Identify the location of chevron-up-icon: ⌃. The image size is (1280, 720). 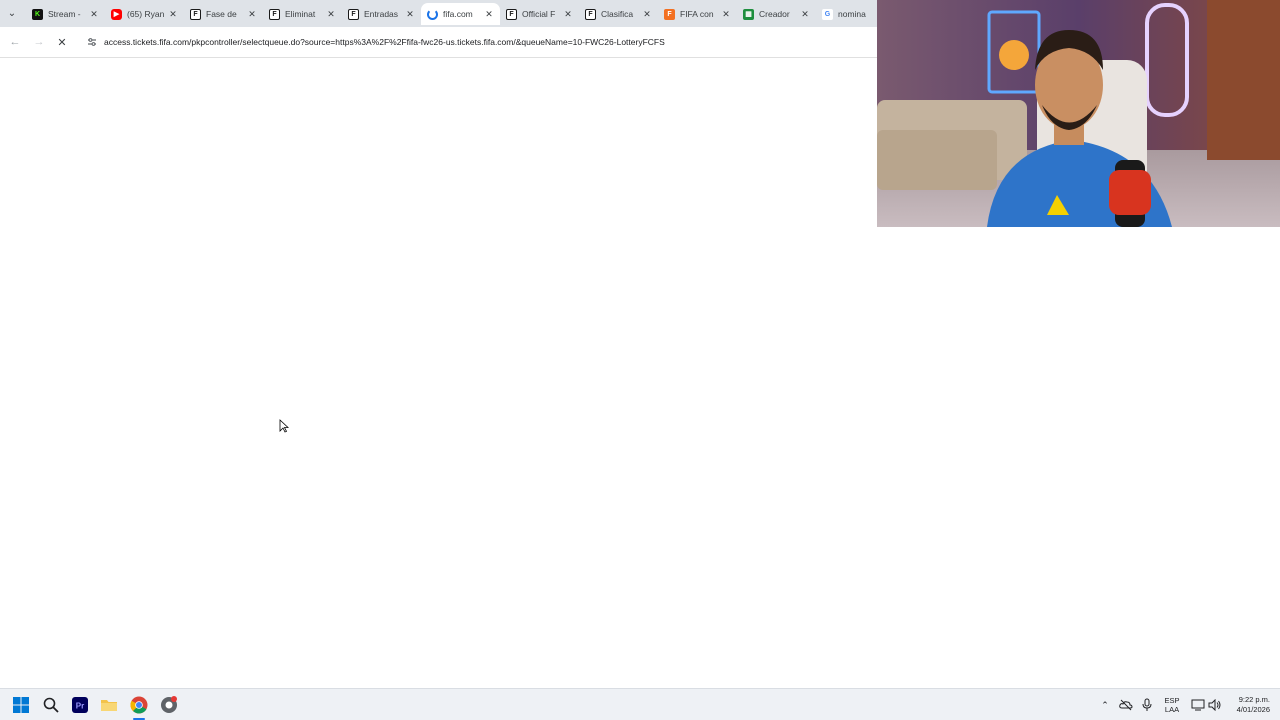
(1105, 705).